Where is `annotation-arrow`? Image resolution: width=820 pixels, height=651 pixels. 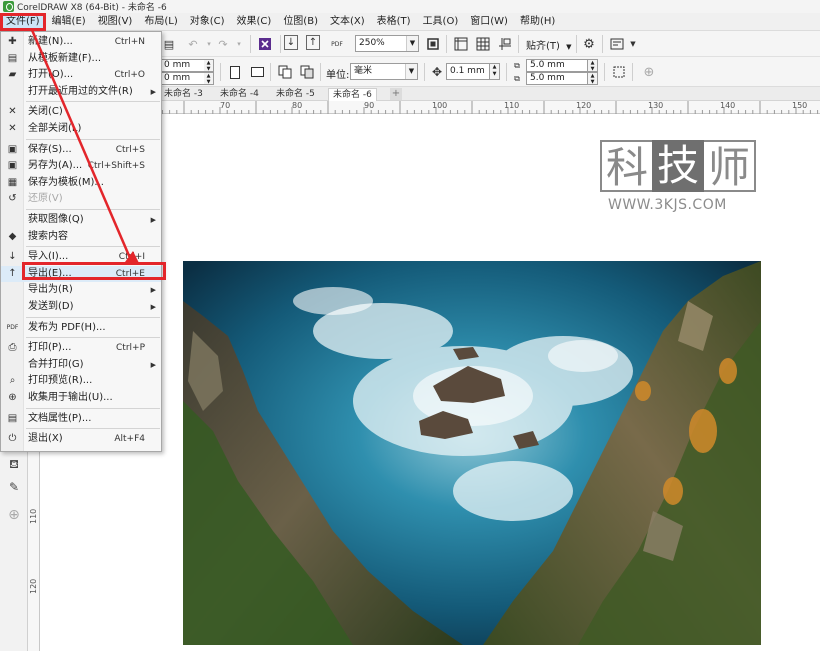 annotation-arrow is located at coordinates (84, 146).